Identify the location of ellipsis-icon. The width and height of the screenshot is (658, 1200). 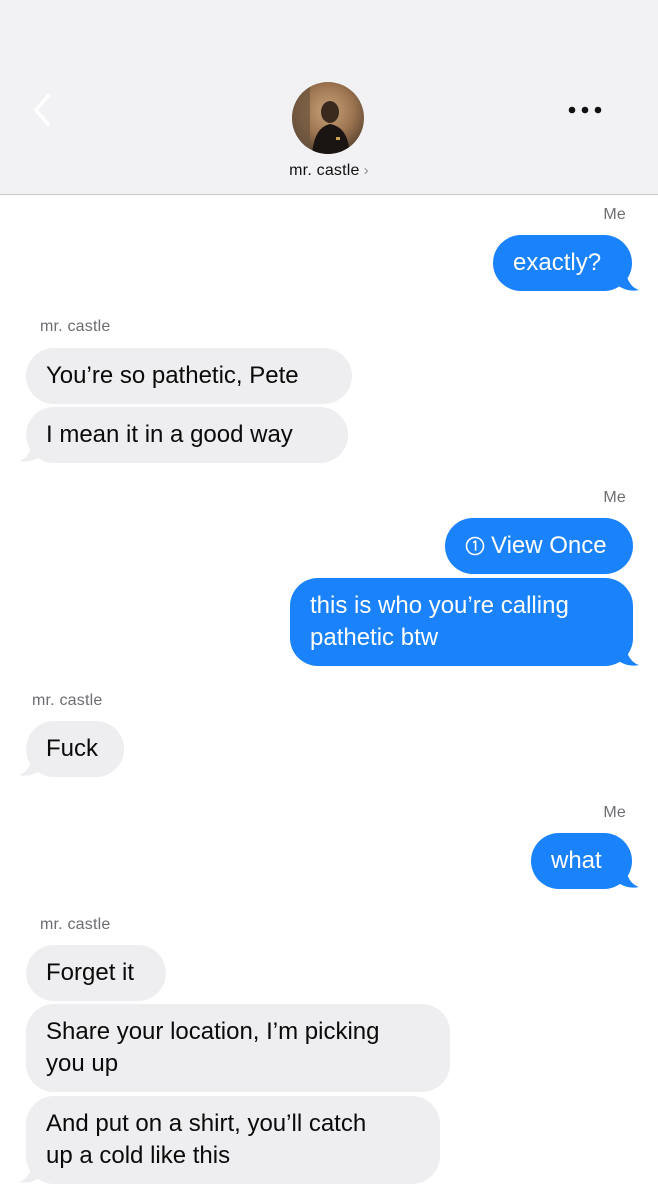
(585, 110).